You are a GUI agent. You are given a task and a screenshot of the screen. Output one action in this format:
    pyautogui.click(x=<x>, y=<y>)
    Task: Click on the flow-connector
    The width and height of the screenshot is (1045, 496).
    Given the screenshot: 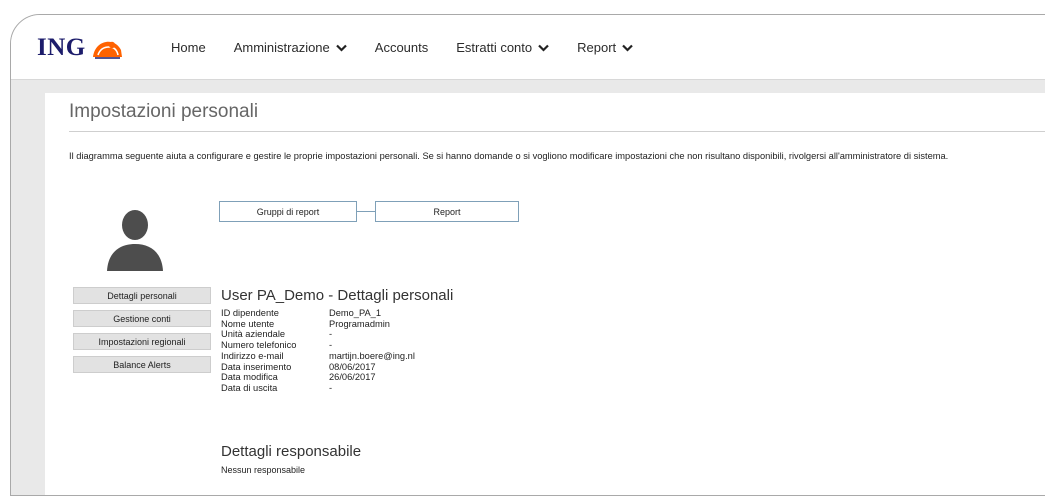 What is the action you would take?
    pyautogui.click(x=366, y=211)
    